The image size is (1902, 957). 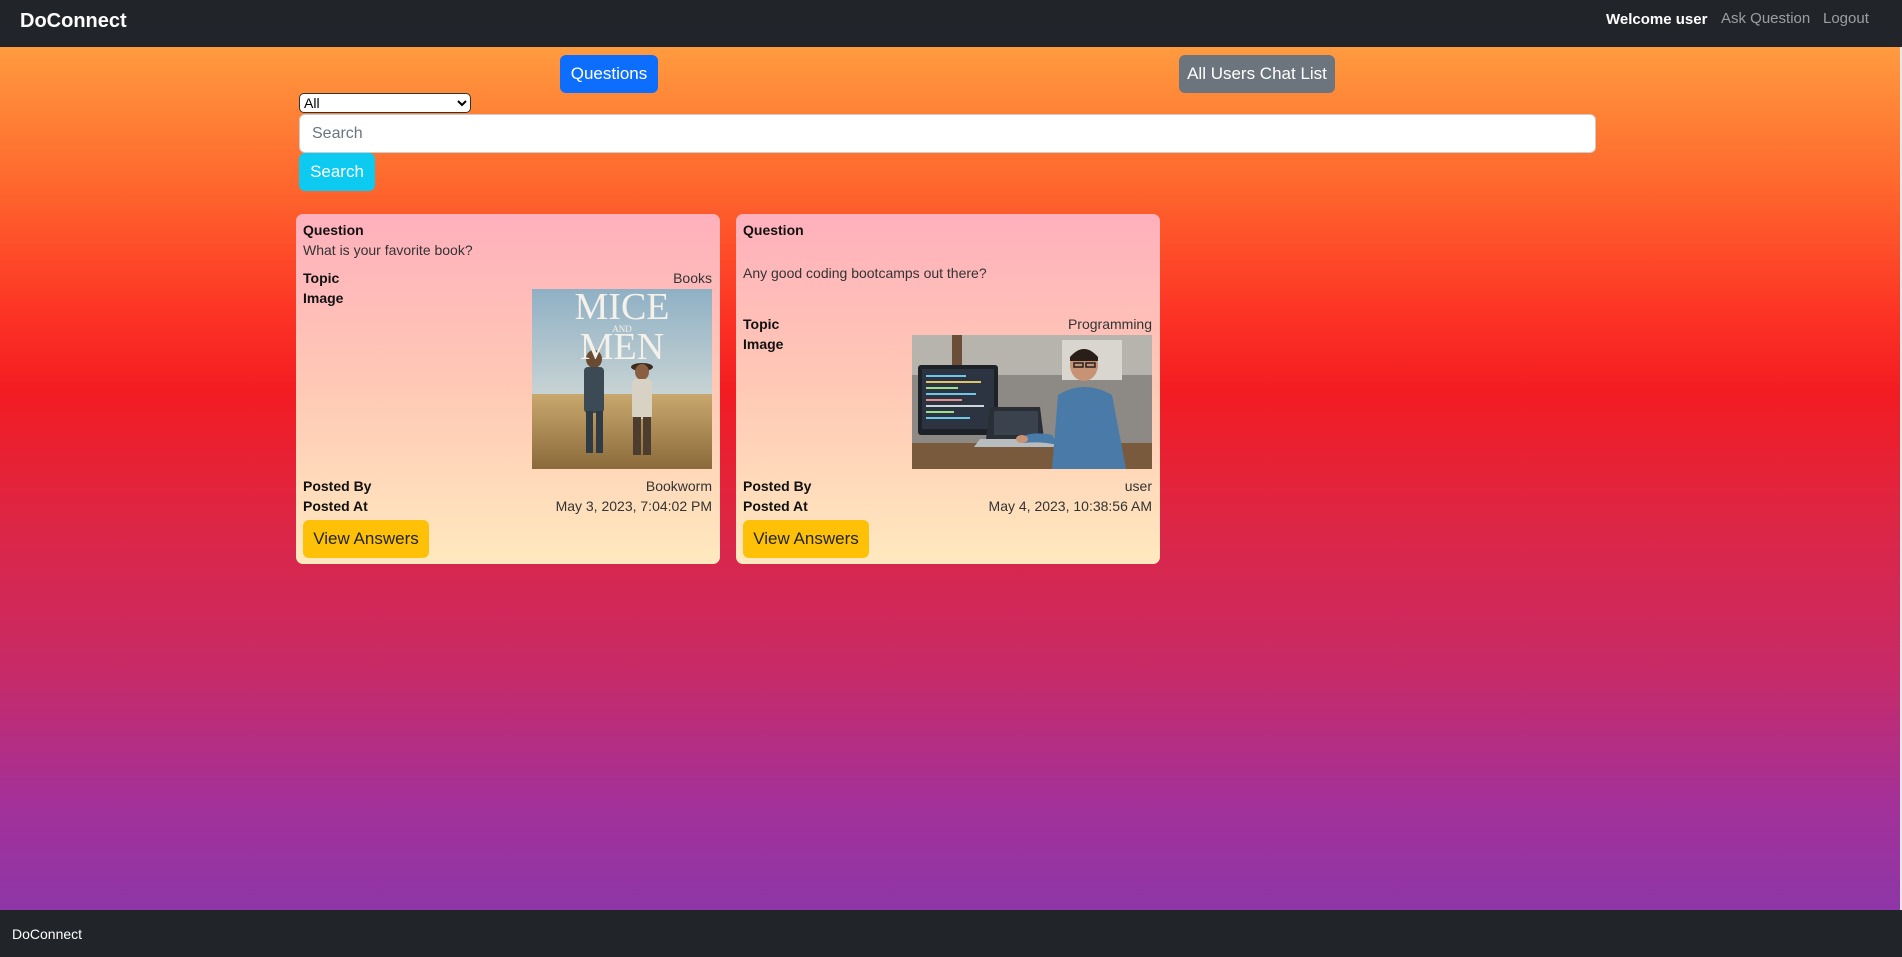 What do you see at coordinates (678, 486) in the screenshot?
I see `posted-by-value: Bookworm` at bounding box center [678, 486].